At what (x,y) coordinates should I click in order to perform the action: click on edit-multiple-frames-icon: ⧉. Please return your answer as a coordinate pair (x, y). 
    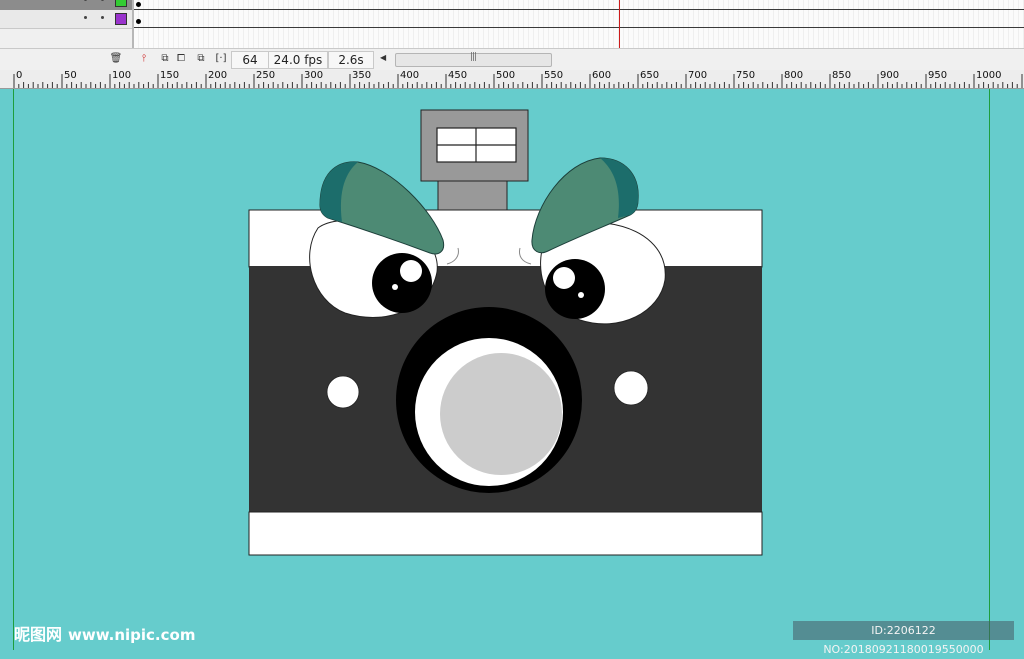
    Looking at the image, I should click on (201, 59).